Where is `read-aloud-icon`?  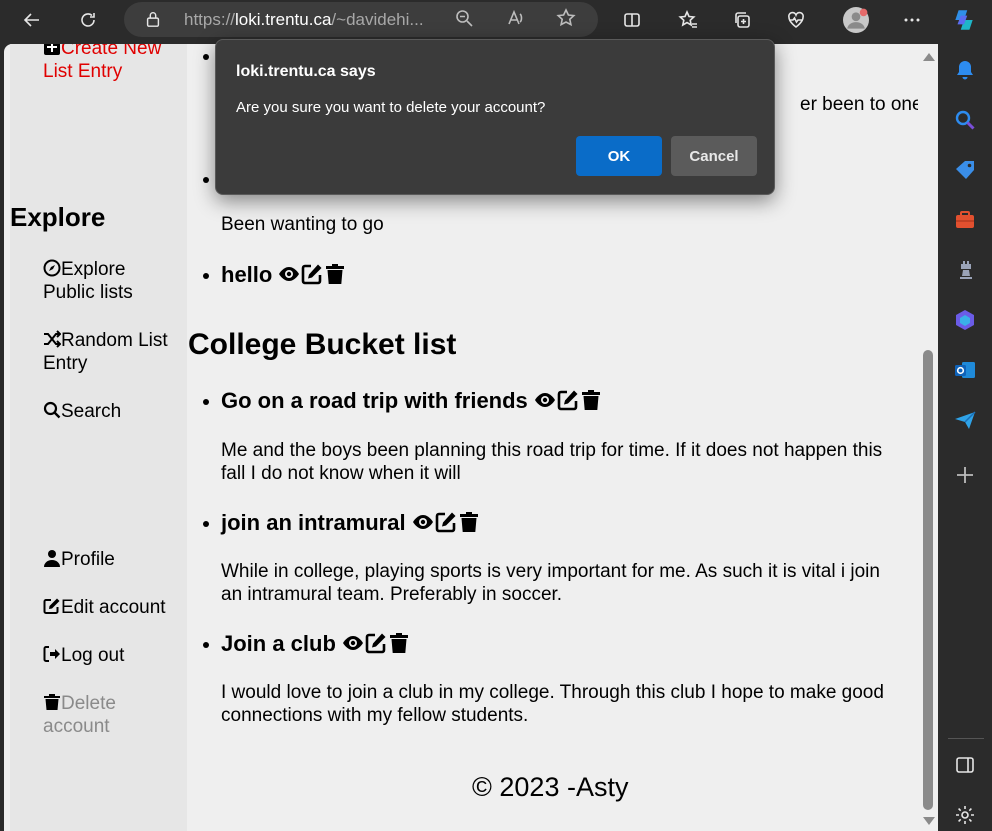 read-aloud-icon is located at coordinates (518, 20).